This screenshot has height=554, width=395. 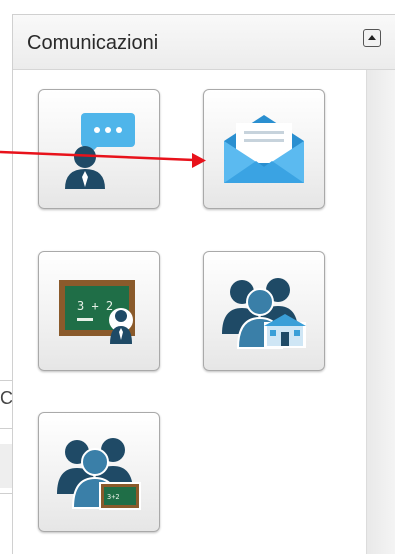 I want to click on panel-scrollbar, so click(x=380, y=312).